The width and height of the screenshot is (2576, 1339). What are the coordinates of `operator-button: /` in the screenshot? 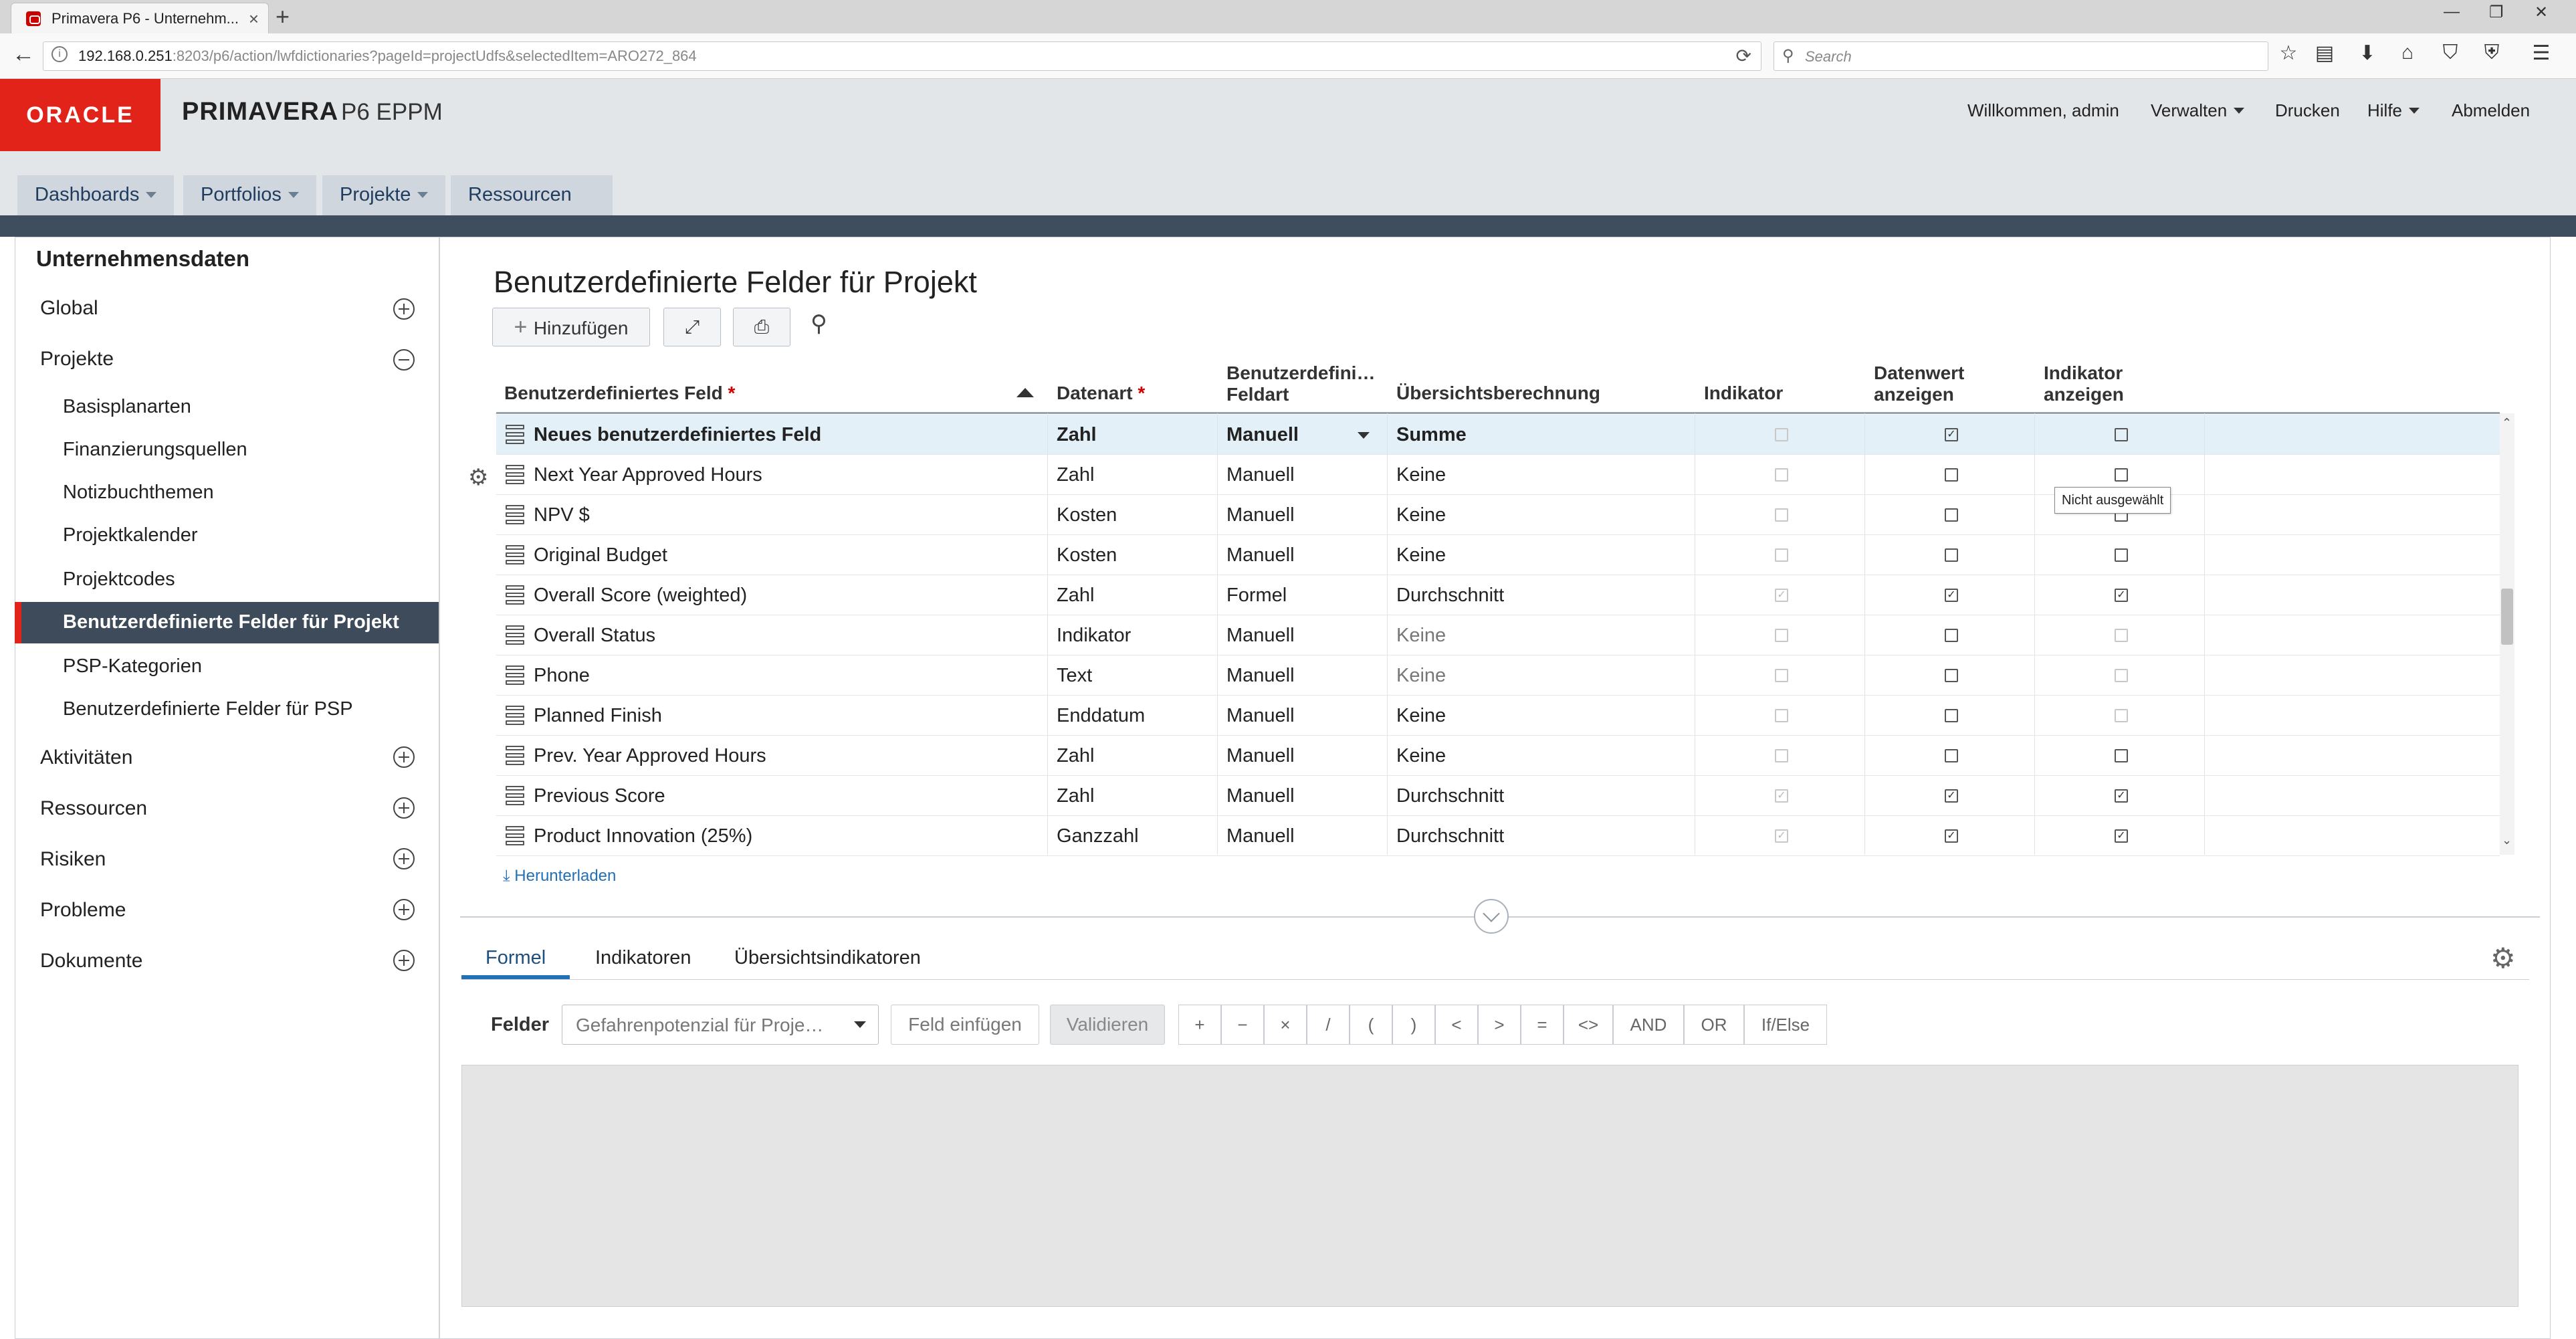 It's located at (1328, 1025).